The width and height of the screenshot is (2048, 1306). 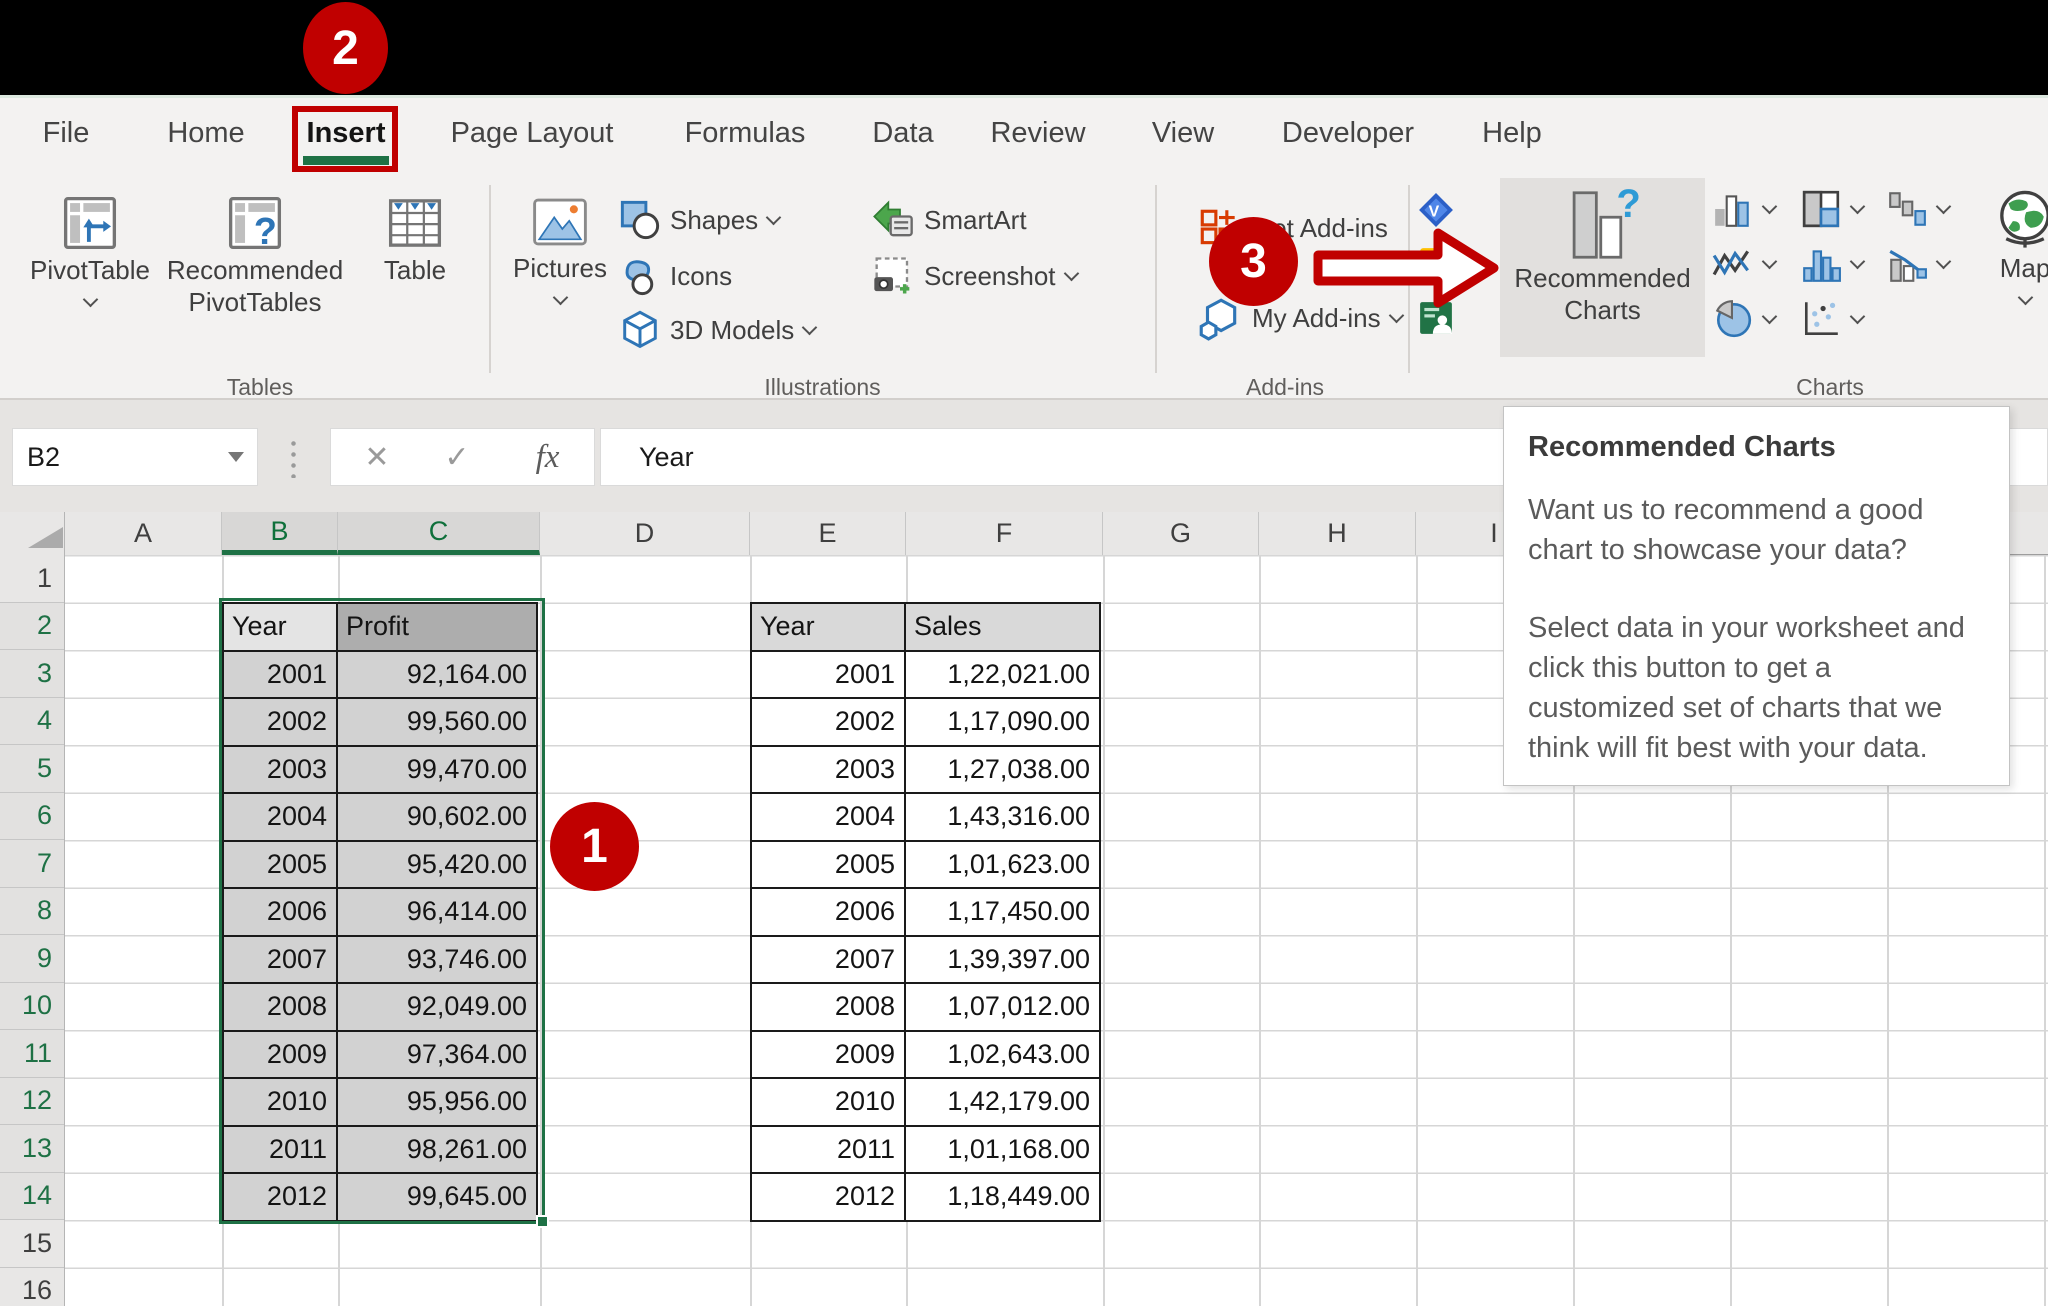 What do you see at coordinates (32, 721) in the screenshot?
I see `row-header-4: 4` at bounding box center [32, 721].